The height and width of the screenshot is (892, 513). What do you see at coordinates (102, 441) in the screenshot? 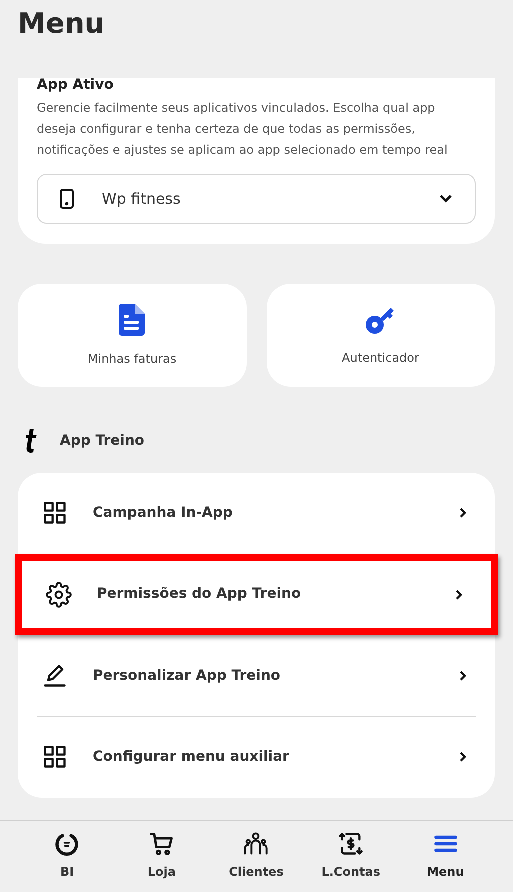
I see `section-title: App Treino` at bounding box center [102, 441].